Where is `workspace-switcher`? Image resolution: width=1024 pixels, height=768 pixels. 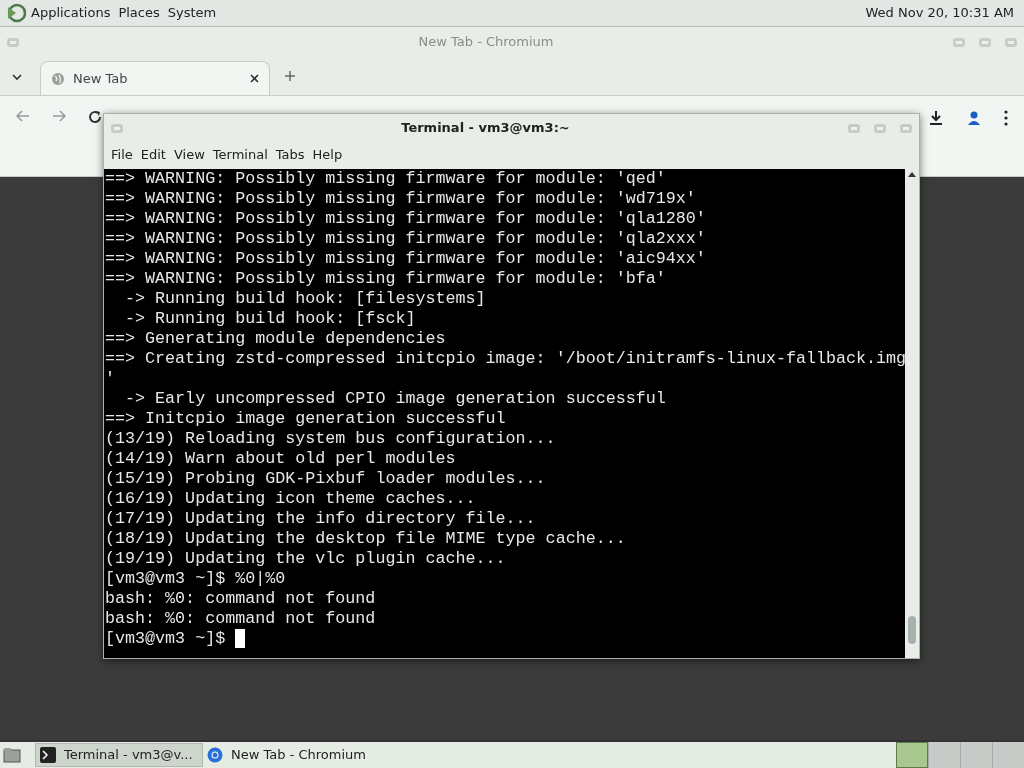 workspace-switcher is located at coordinates (960, 755).